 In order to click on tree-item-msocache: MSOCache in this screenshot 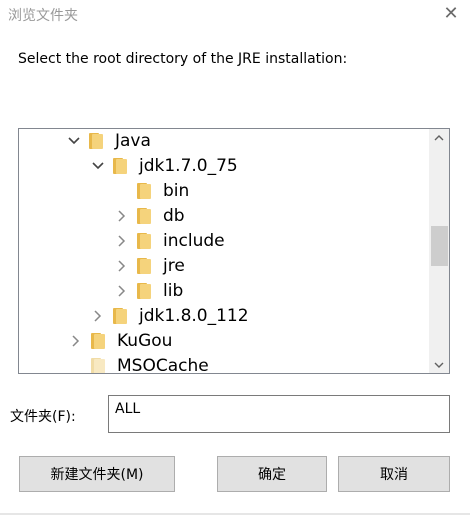, I will do `click(139, 363)`.